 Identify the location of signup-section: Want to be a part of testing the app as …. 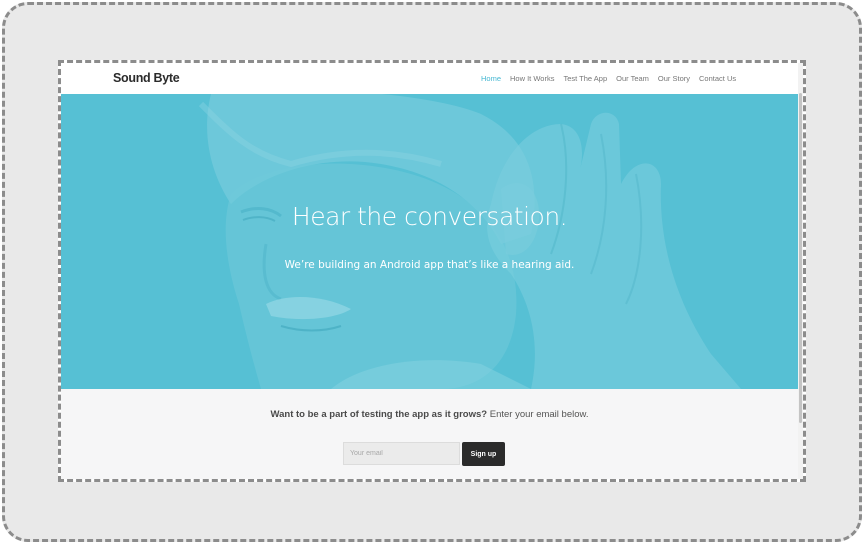
(429, 434).